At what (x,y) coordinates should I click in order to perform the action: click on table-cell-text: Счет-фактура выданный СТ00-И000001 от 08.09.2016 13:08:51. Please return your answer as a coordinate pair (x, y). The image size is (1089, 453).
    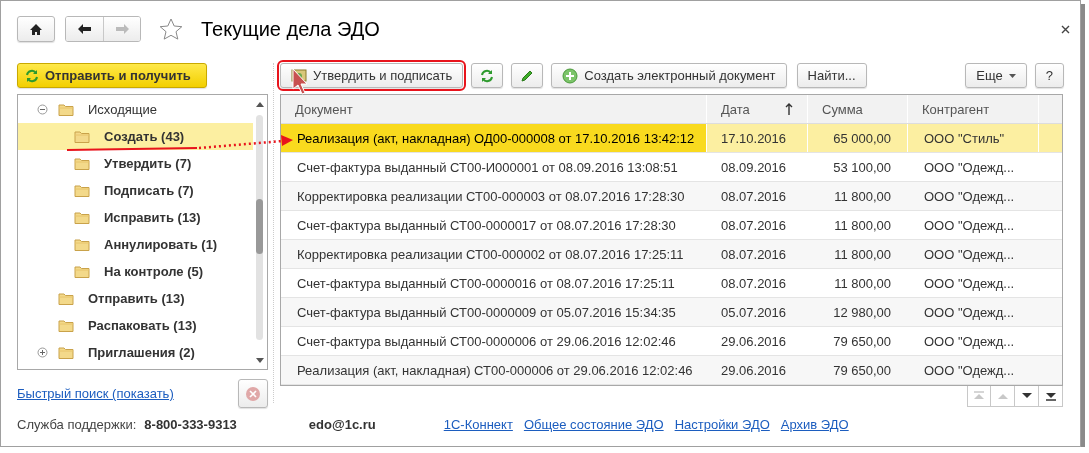
    Looking at the image, I should click on (487, 167).